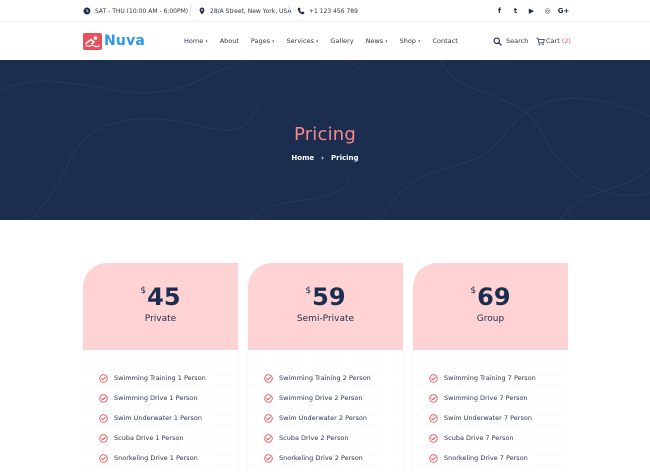 This screenshot has width=650, height=472. What do you see at coordinates (374, 41) in the screenshot?
I see `nav-news-label: News` at bounding box center [374, 41].